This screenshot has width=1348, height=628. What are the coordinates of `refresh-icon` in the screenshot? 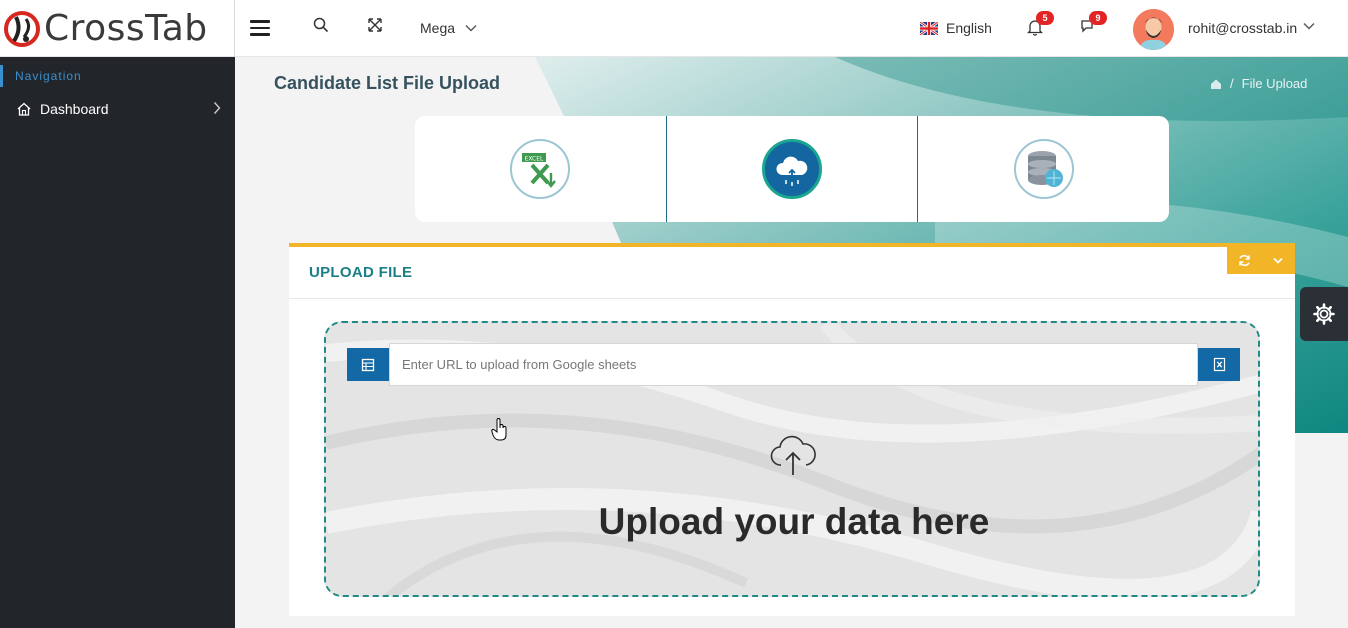 It's located at (1244, 260).